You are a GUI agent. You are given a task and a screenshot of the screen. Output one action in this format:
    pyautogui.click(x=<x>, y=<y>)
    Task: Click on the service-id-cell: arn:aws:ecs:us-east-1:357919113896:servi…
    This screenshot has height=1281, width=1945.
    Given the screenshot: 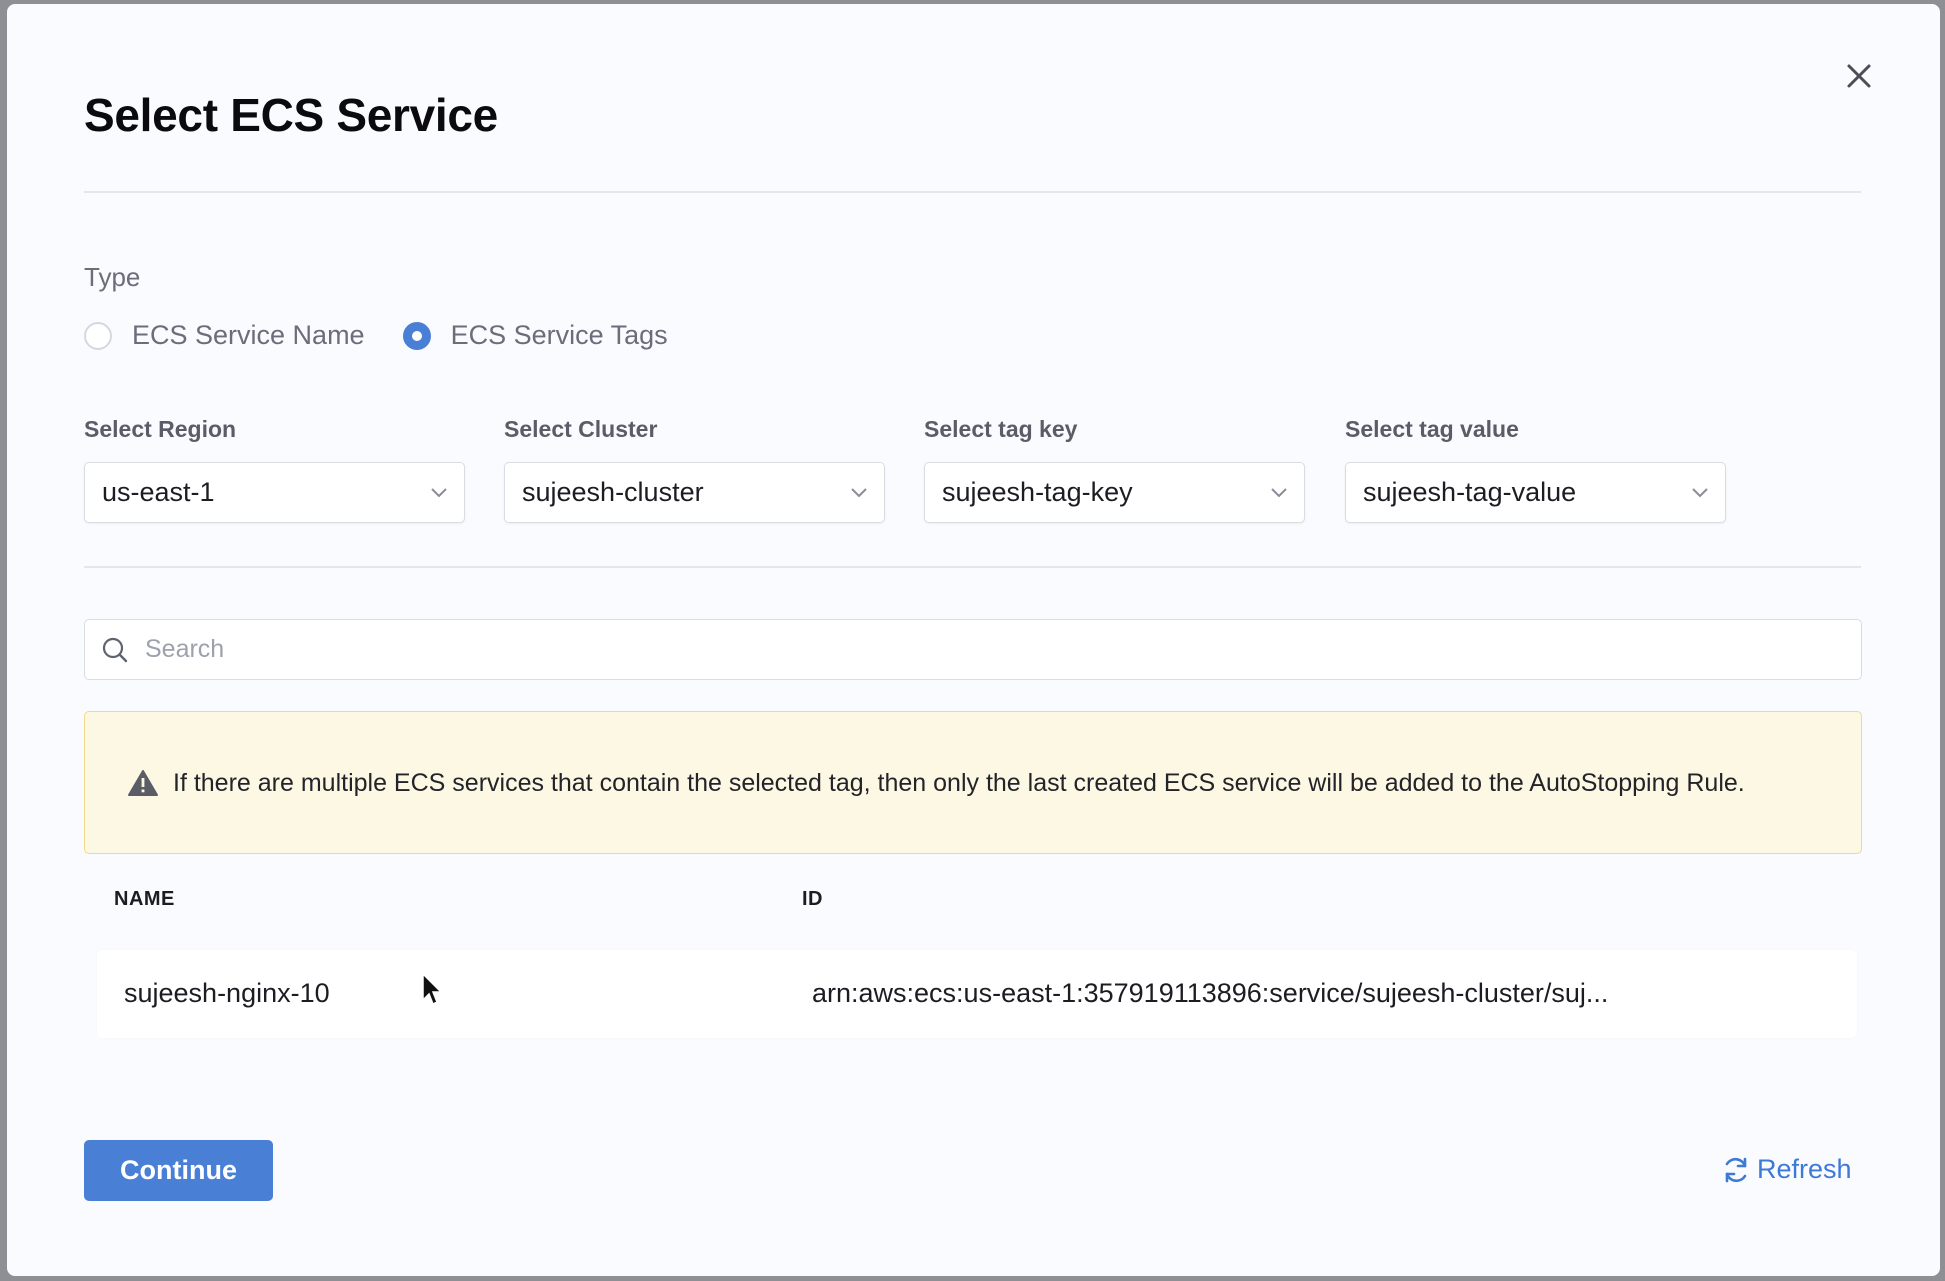 What is the action you would take?
    pyautogui.click(x=1210, y=993)
    